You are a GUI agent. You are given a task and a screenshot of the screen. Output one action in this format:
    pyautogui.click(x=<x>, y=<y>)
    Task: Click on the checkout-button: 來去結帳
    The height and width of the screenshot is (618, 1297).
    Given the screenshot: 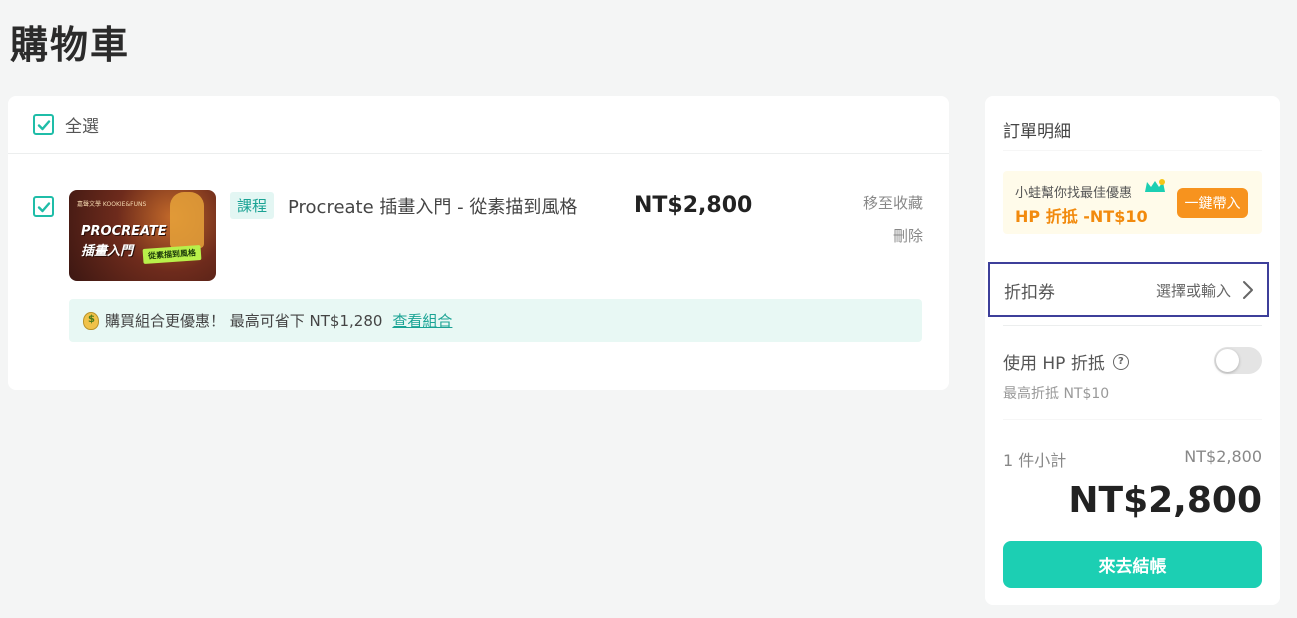 What is the action you would take?
    pyautogui.click(x=1132, y=564)
    